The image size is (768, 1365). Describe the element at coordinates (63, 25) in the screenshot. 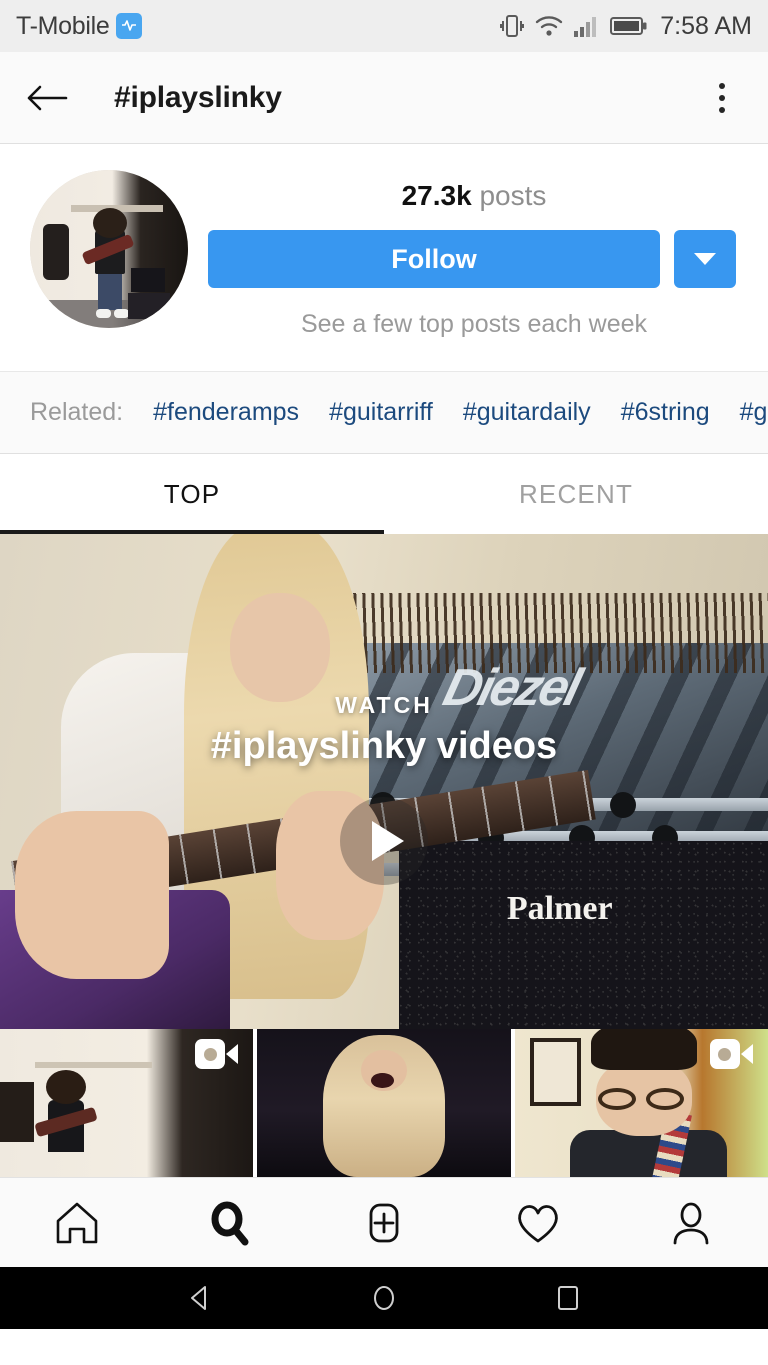

I see `carrier-label: T-Mobile` at that location.